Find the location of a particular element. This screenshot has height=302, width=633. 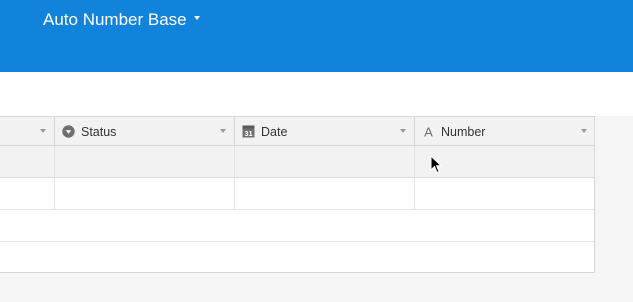

view-toolbar is located at coordinates (316, 94).